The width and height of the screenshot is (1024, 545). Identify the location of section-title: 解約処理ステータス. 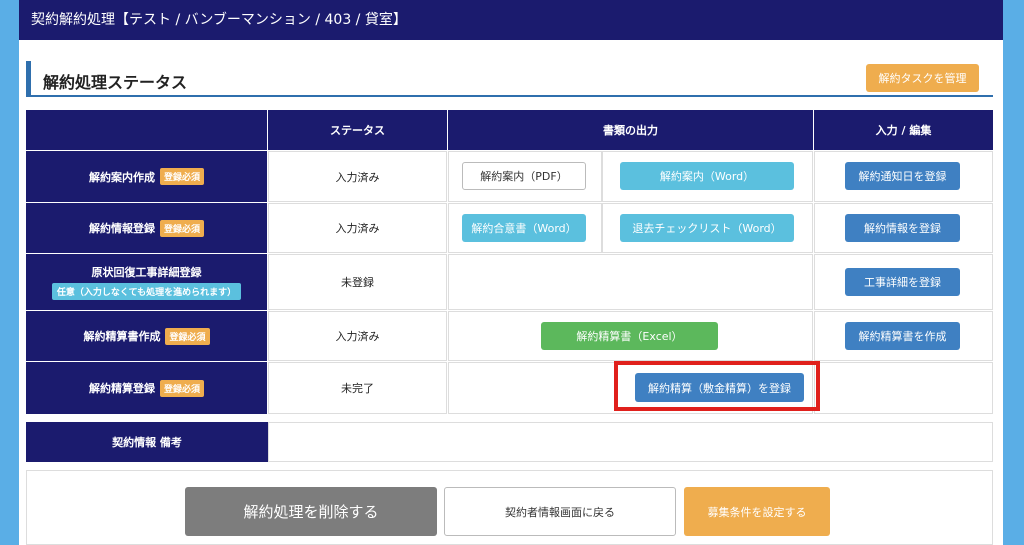
(115, 82).